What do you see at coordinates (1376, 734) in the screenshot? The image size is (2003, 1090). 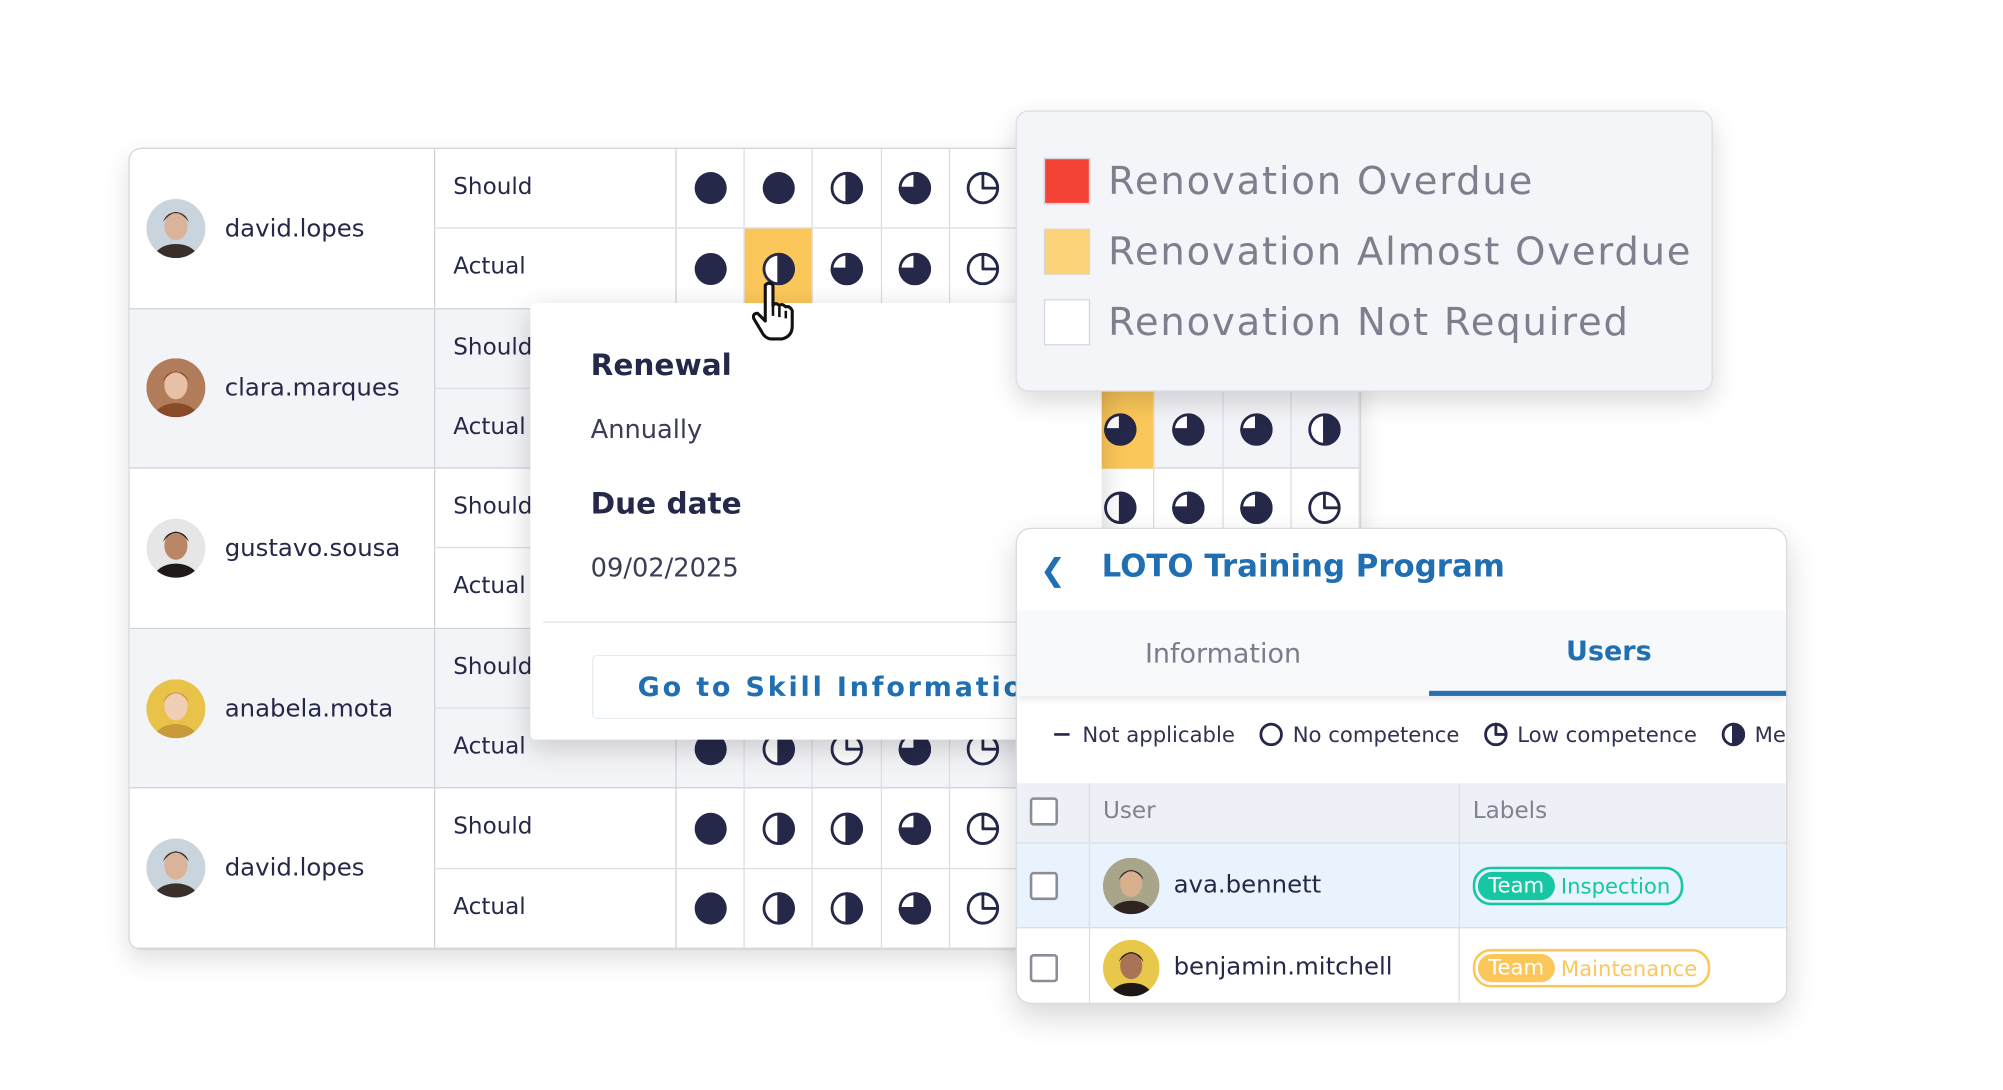 I see `legend-label: No competence` at bounding box center [1376, 734].